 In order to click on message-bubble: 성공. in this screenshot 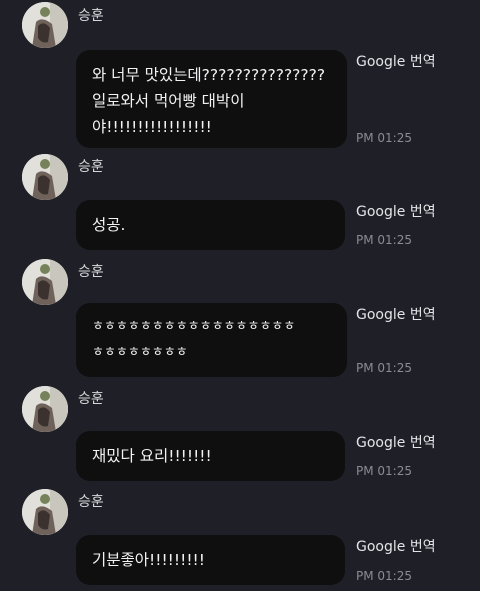, I will do `click(210, 225)`.